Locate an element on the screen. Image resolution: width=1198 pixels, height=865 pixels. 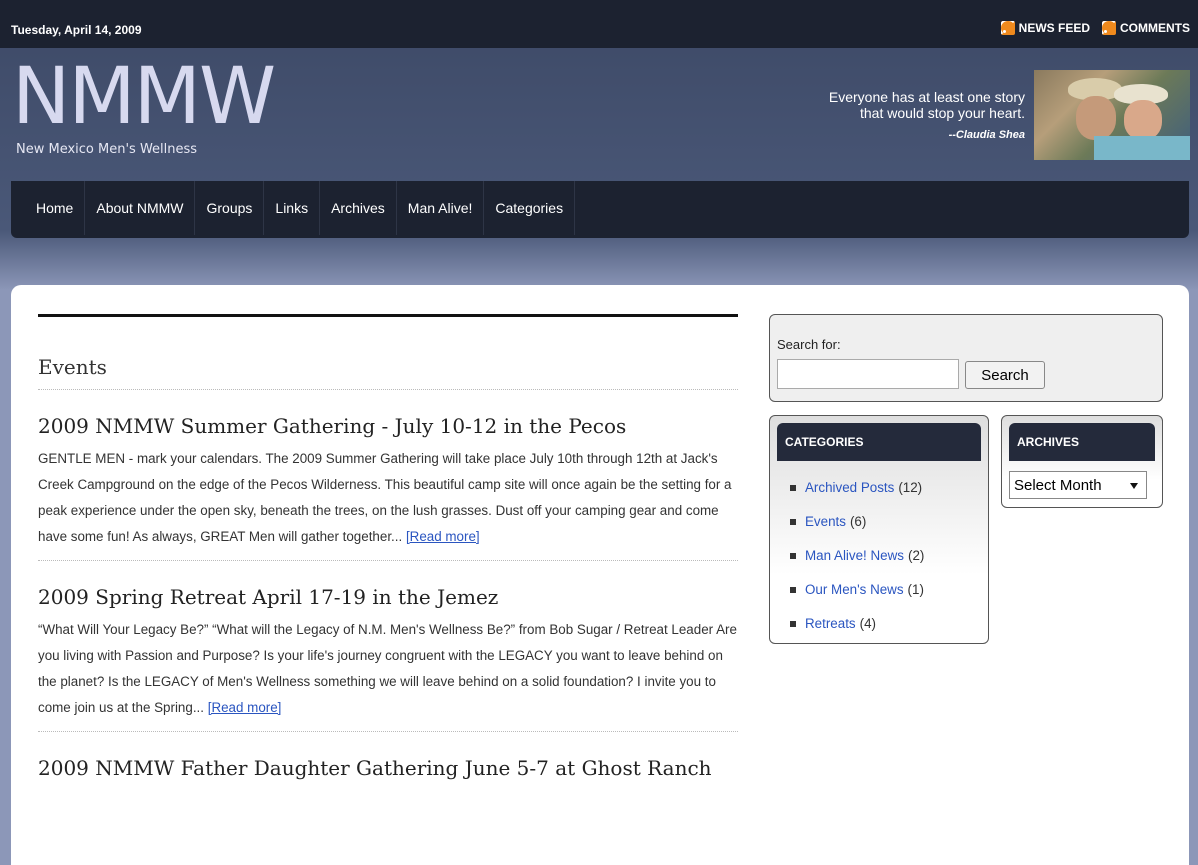
category-count: (12) is located at coordinates (910, 487).